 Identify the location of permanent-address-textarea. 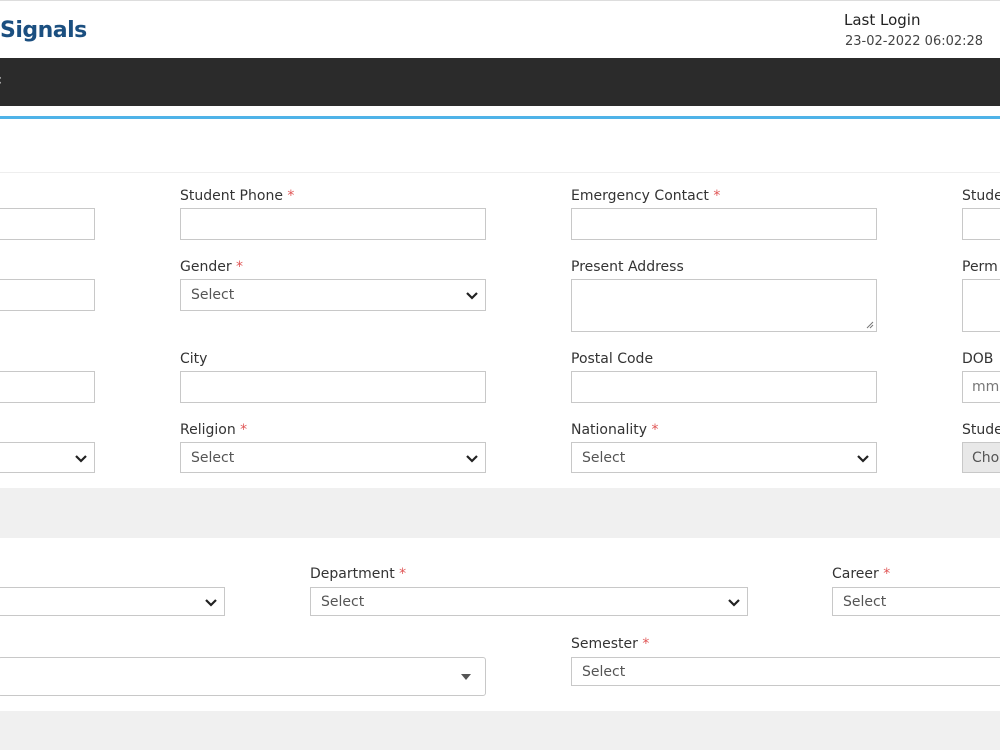
(981, 305).